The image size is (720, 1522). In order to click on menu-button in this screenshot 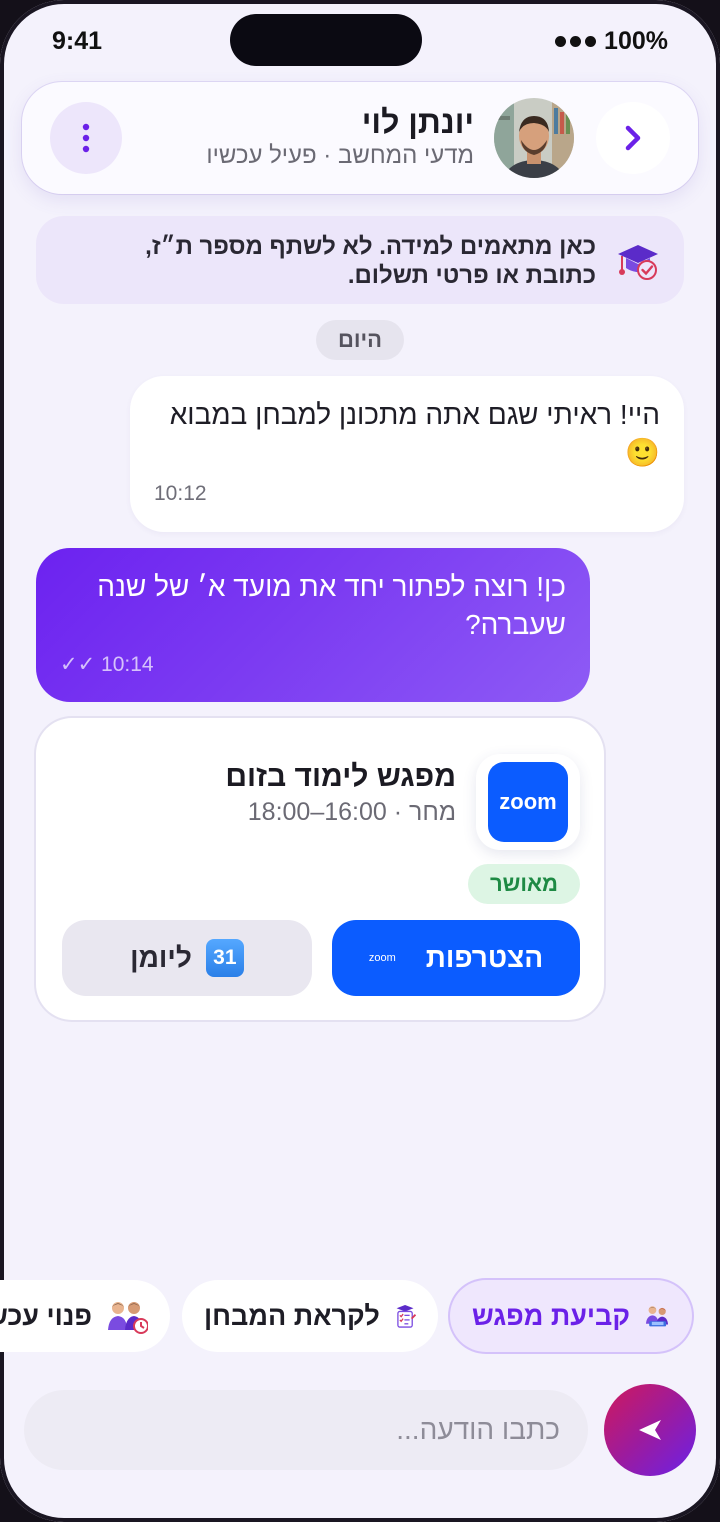, I will do `click(86, 138)`.